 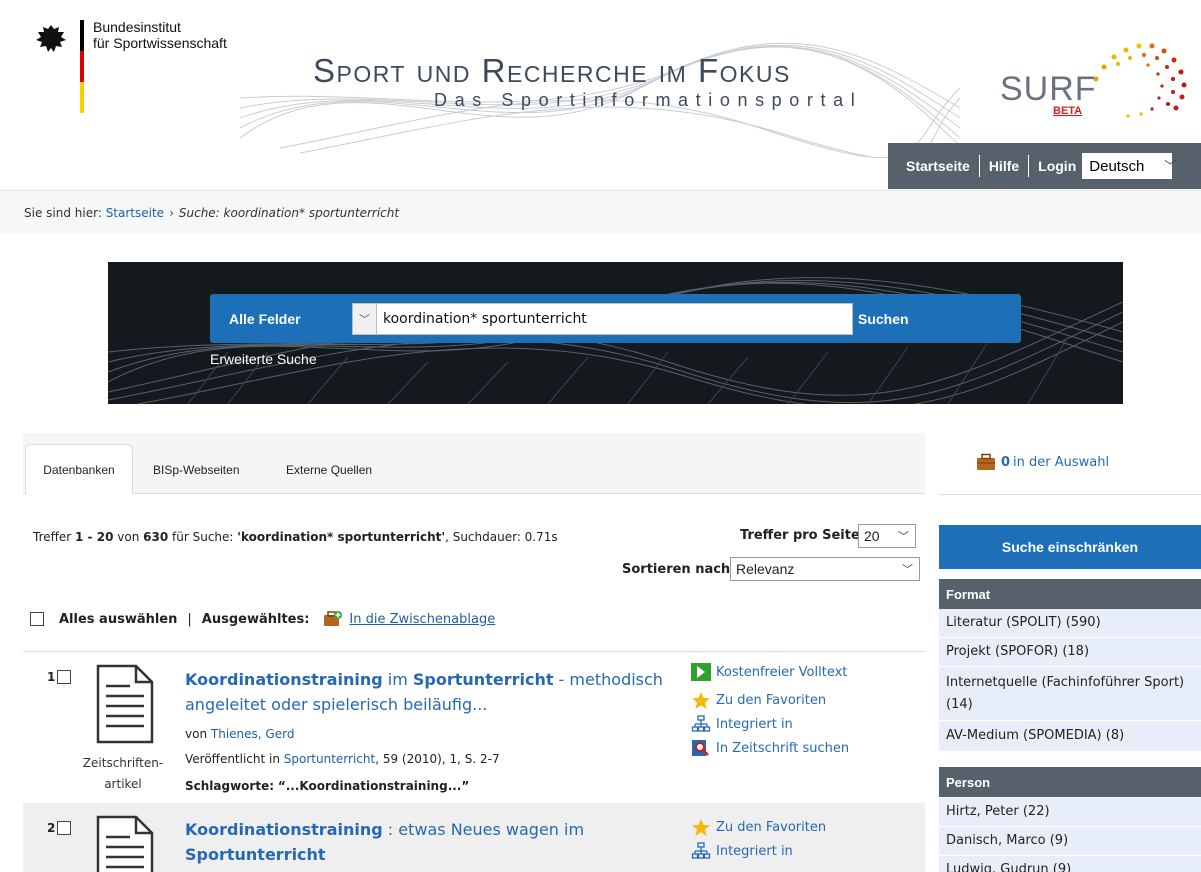 What do you see at coordinates (701, 672) in the screenshot?
I see `fulltext-icon` at bounding box center [701, 672].